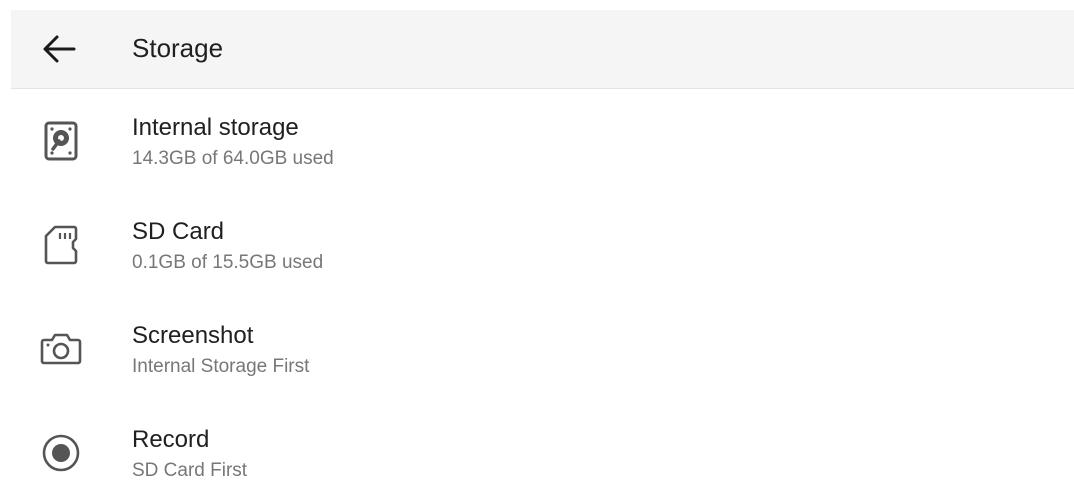  I want to click on list-item-title: Screenshot, so click(193, 335).